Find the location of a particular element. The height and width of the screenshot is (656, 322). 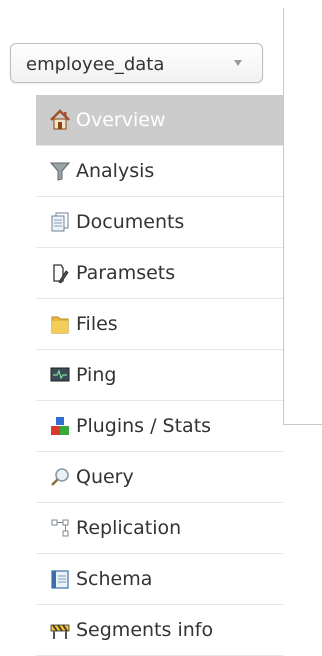

menu-item-label: Analysis is located at coordinates (115, 171).